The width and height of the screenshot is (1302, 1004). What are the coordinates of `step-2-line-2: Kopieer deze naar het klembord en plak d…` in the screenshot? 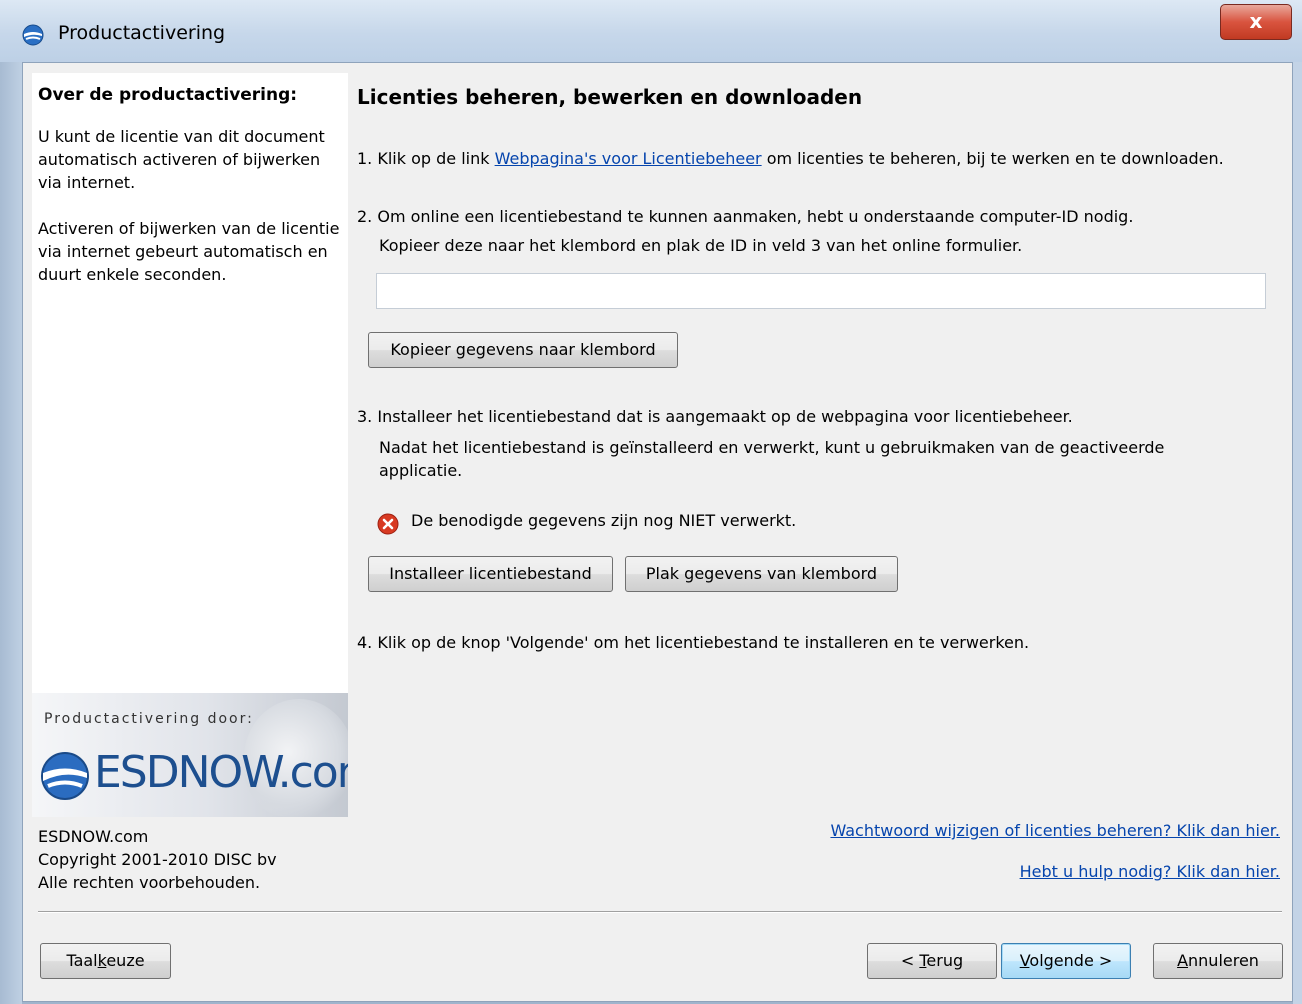 It's located at (701, 245).